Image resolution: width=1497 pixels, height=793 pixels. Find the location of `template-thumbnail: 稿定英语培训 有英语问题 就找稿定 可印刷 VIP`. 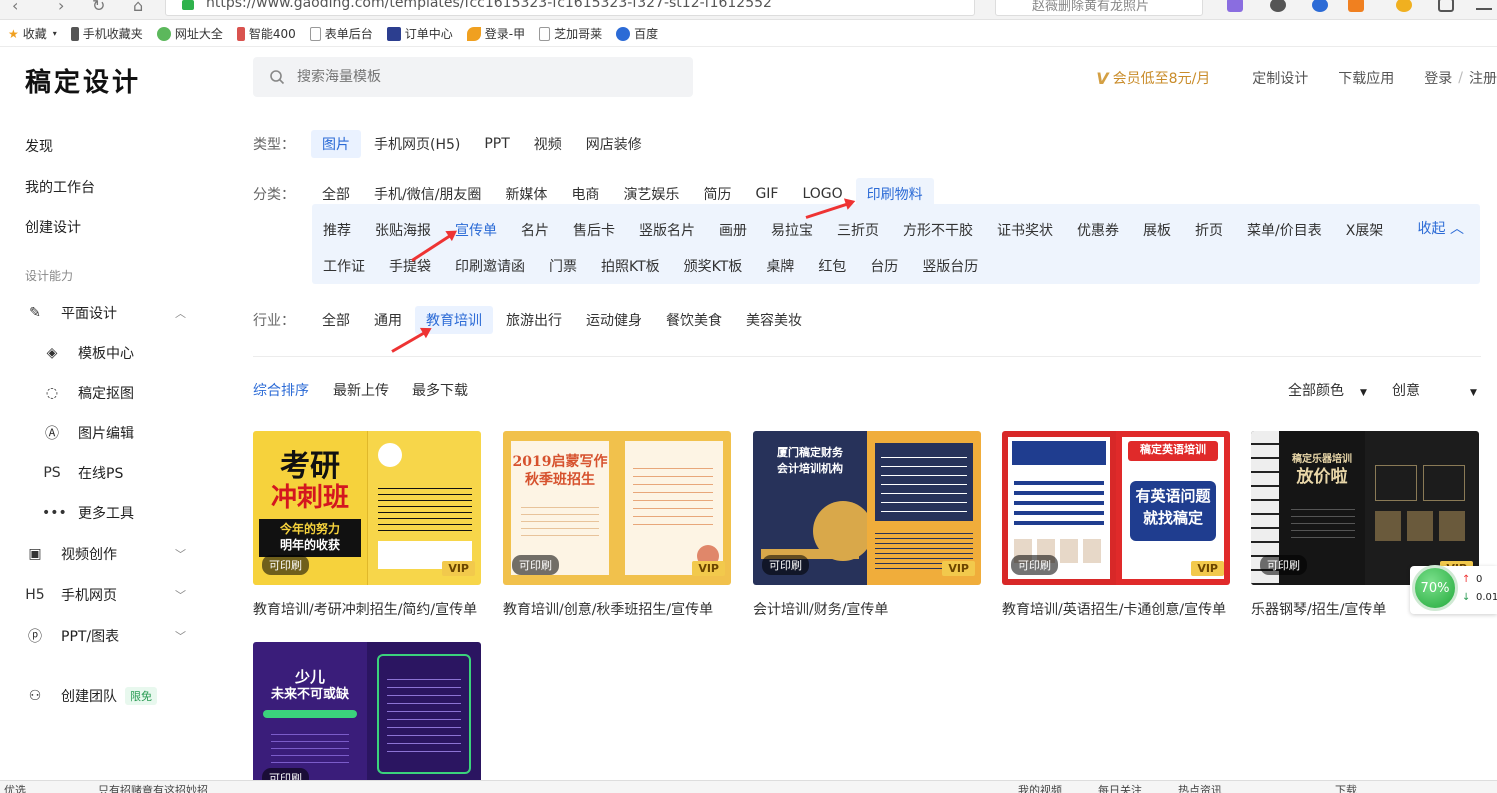

template-thumbnail: 稿定英语培训 有英语问题 就找稿定 可印刷 VIP is located at coordinates (1116, 508).